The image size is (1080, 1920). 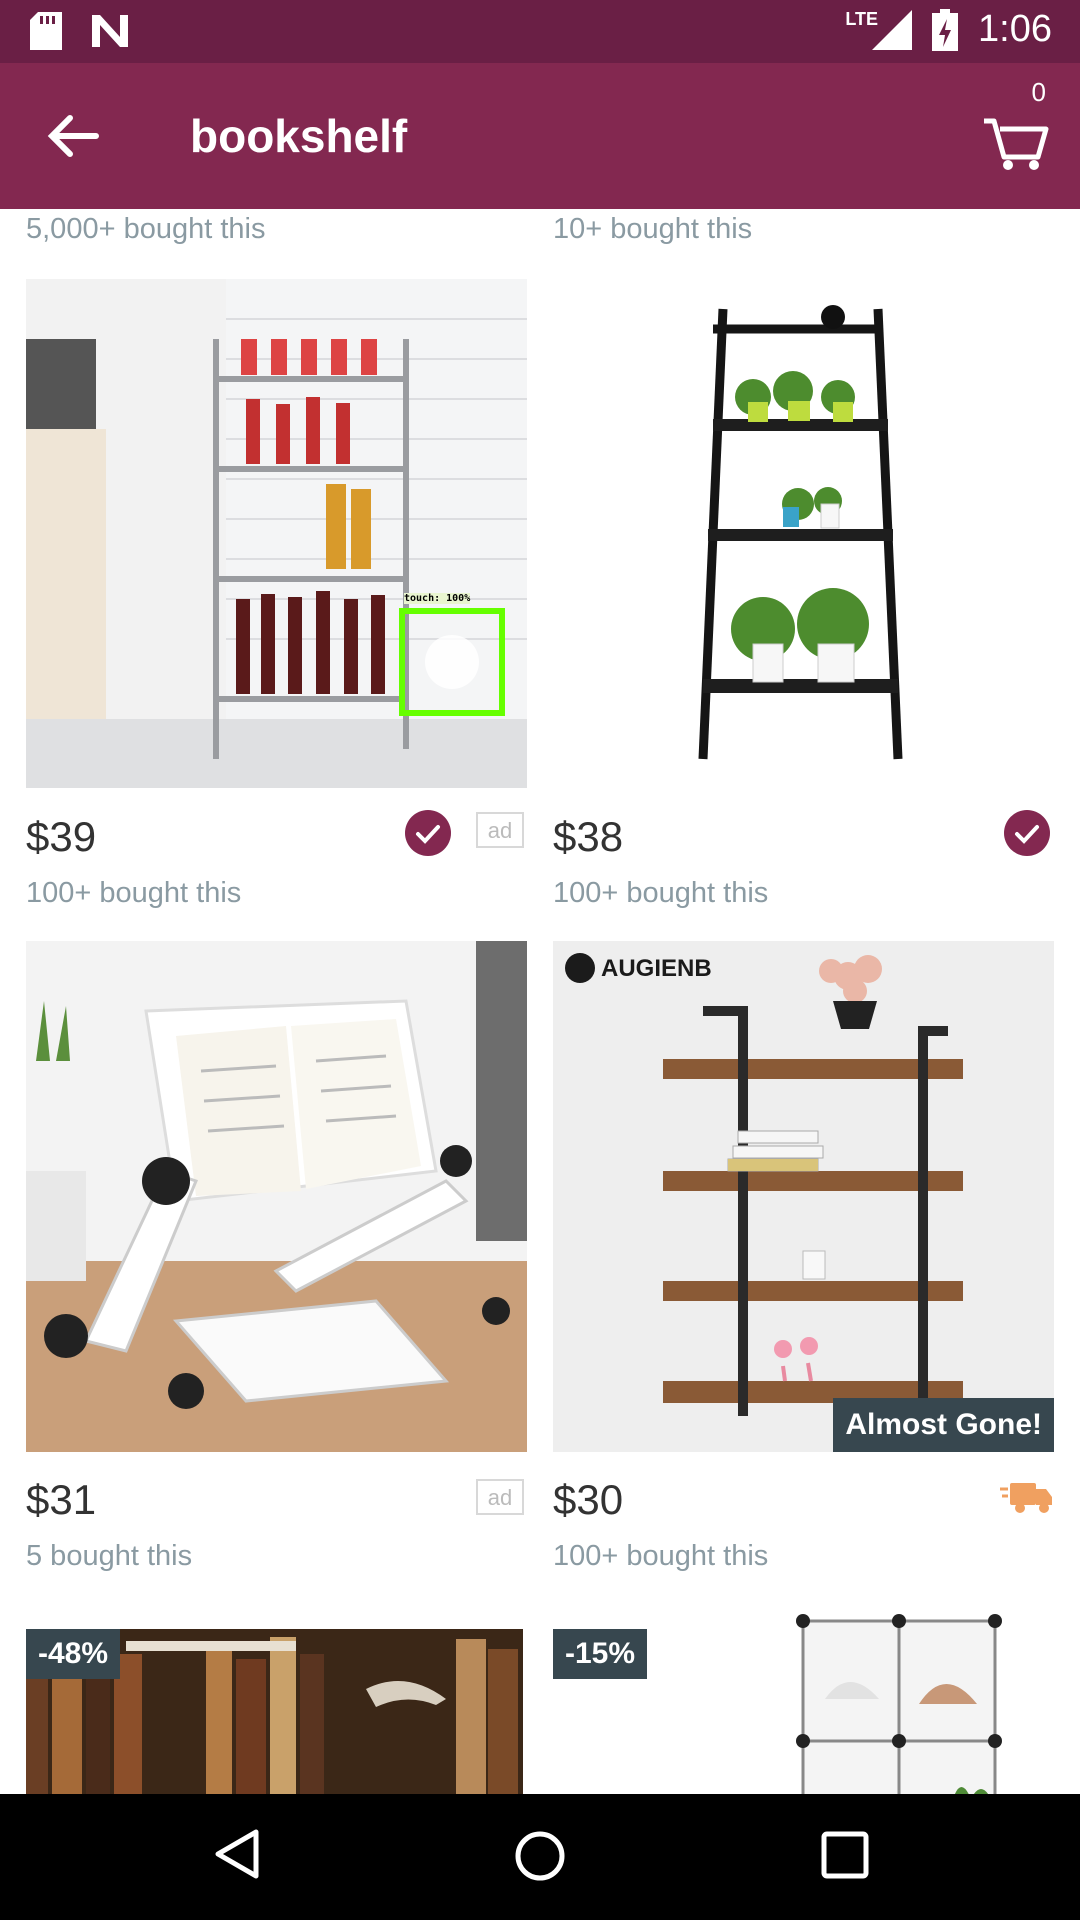 What do you see at coordinates (862, 19) in the screenshot?
I see `network-type: LTE` at bounding box center [862, 19].